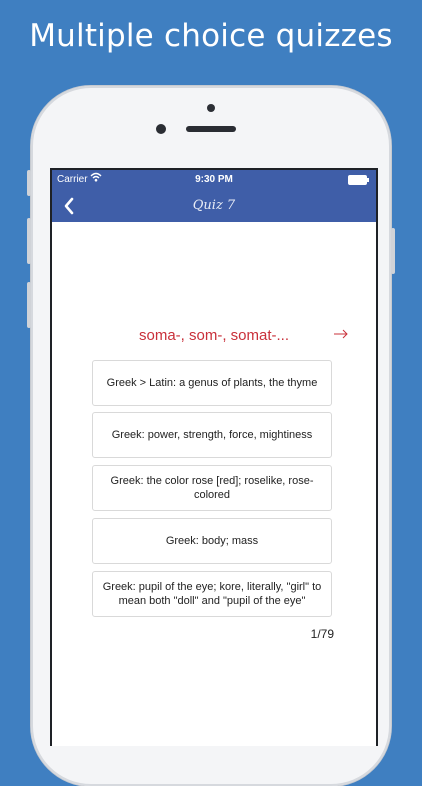 Image resolution: width=422 pixels, height=786 pixels. I want to click on status-bar: Carrier 9:30 PM, so click(214, 180).